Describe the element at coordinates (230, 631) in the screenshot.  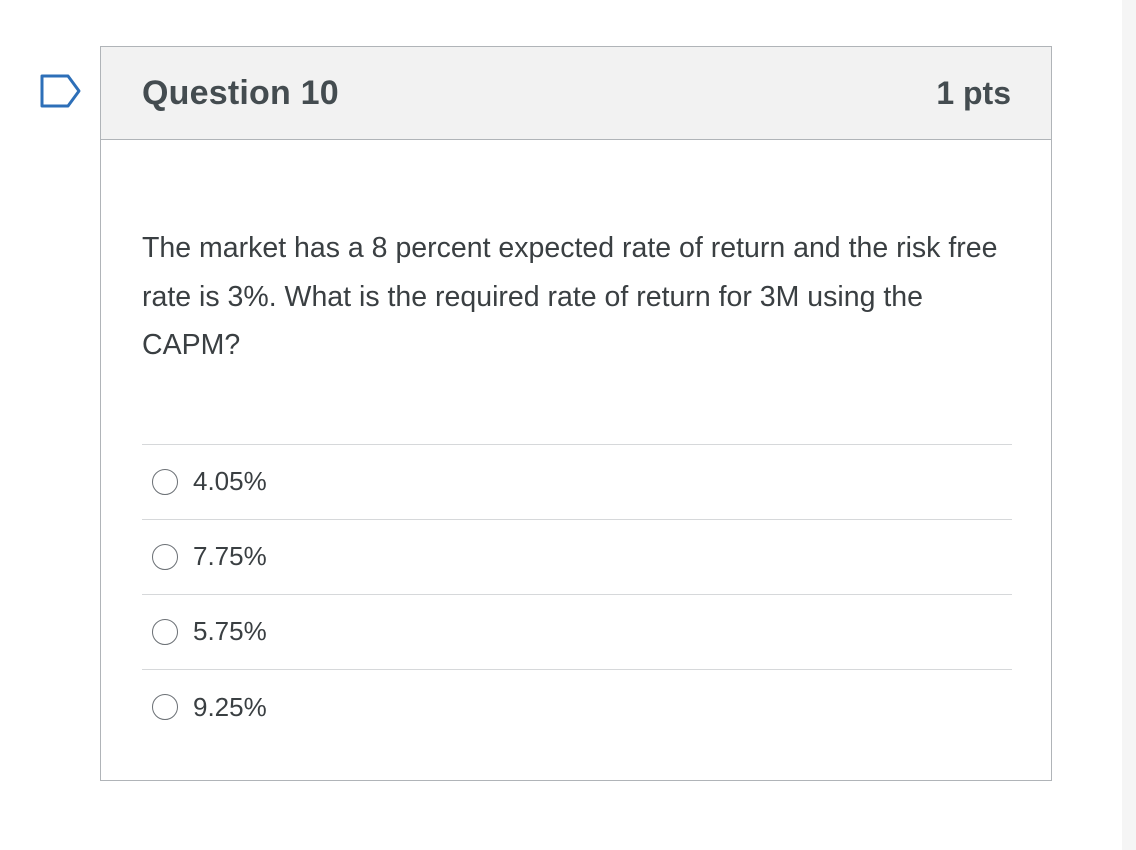
I see `answer-label: 5.75%` at that location.